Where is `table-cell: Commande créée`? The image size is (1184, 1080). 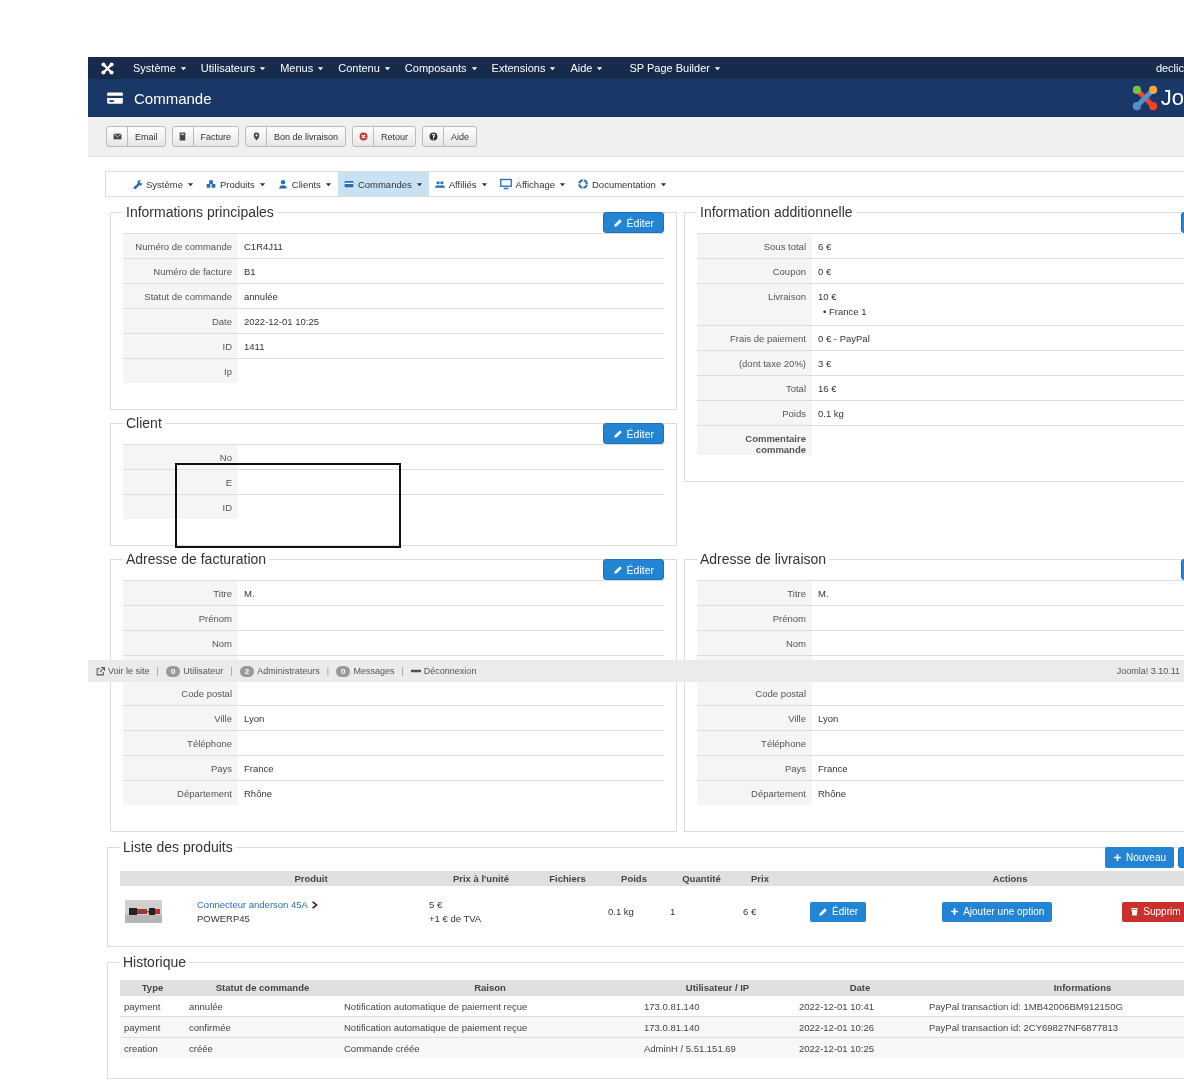
table-cell: Commande créée is located at coordinates (382, 1048).